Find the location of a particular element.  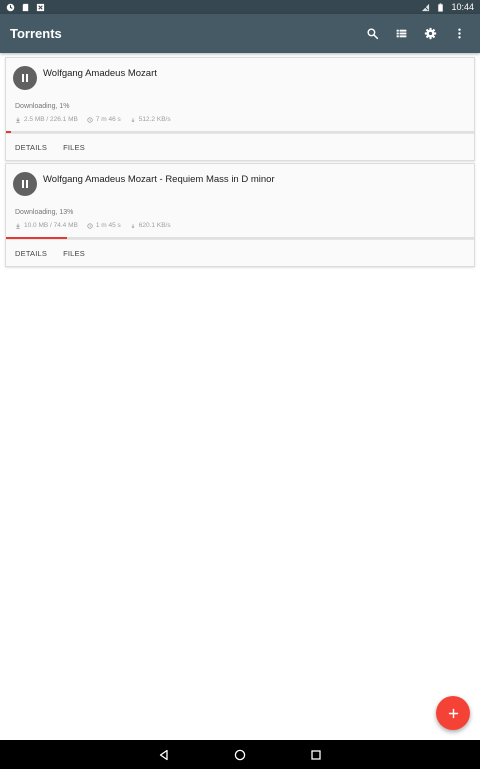

app-bar: Torrents is located at coordinates (240, 33).